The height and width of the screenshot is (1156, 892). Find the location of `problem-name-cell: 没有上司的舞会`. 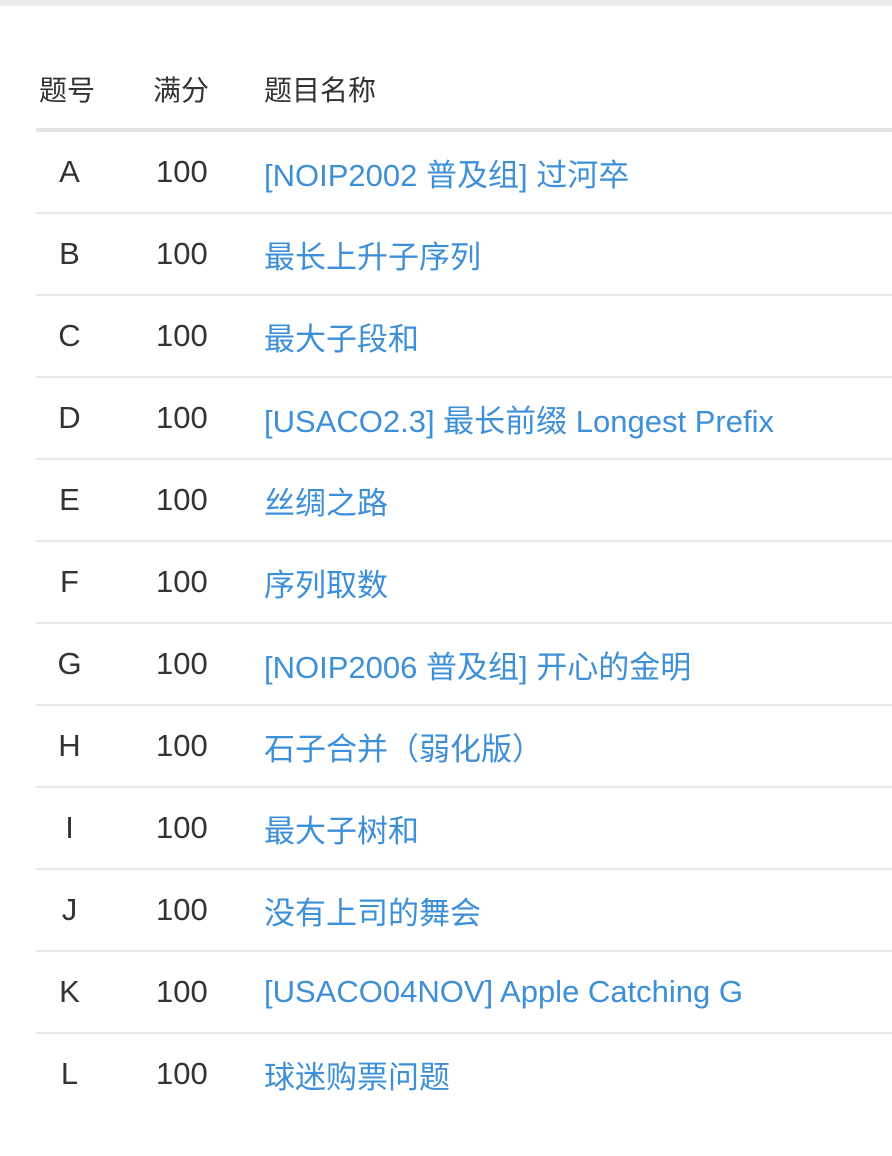

problem-name-cell: 没有上司的舞会 is located at coordinates (578, 910).